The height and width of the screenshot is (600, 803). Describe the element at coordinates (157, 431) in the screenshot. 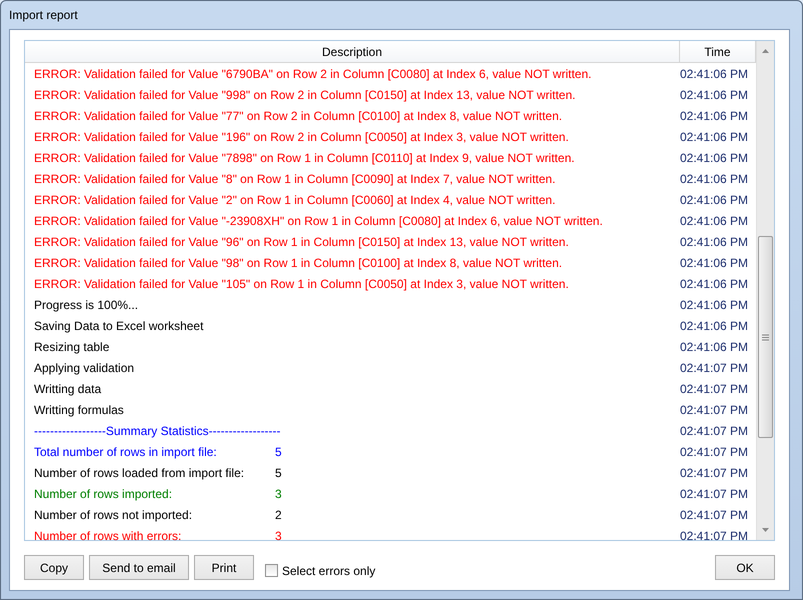

I see `log-message: ------------------Summary Statistics------------------` at that location.